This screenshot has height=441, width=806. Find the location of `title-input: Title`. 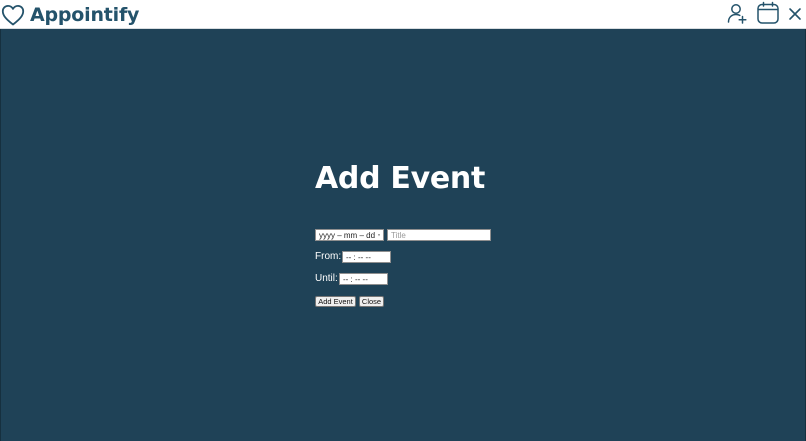

title-input: Title is located at coordinates (439, 235).